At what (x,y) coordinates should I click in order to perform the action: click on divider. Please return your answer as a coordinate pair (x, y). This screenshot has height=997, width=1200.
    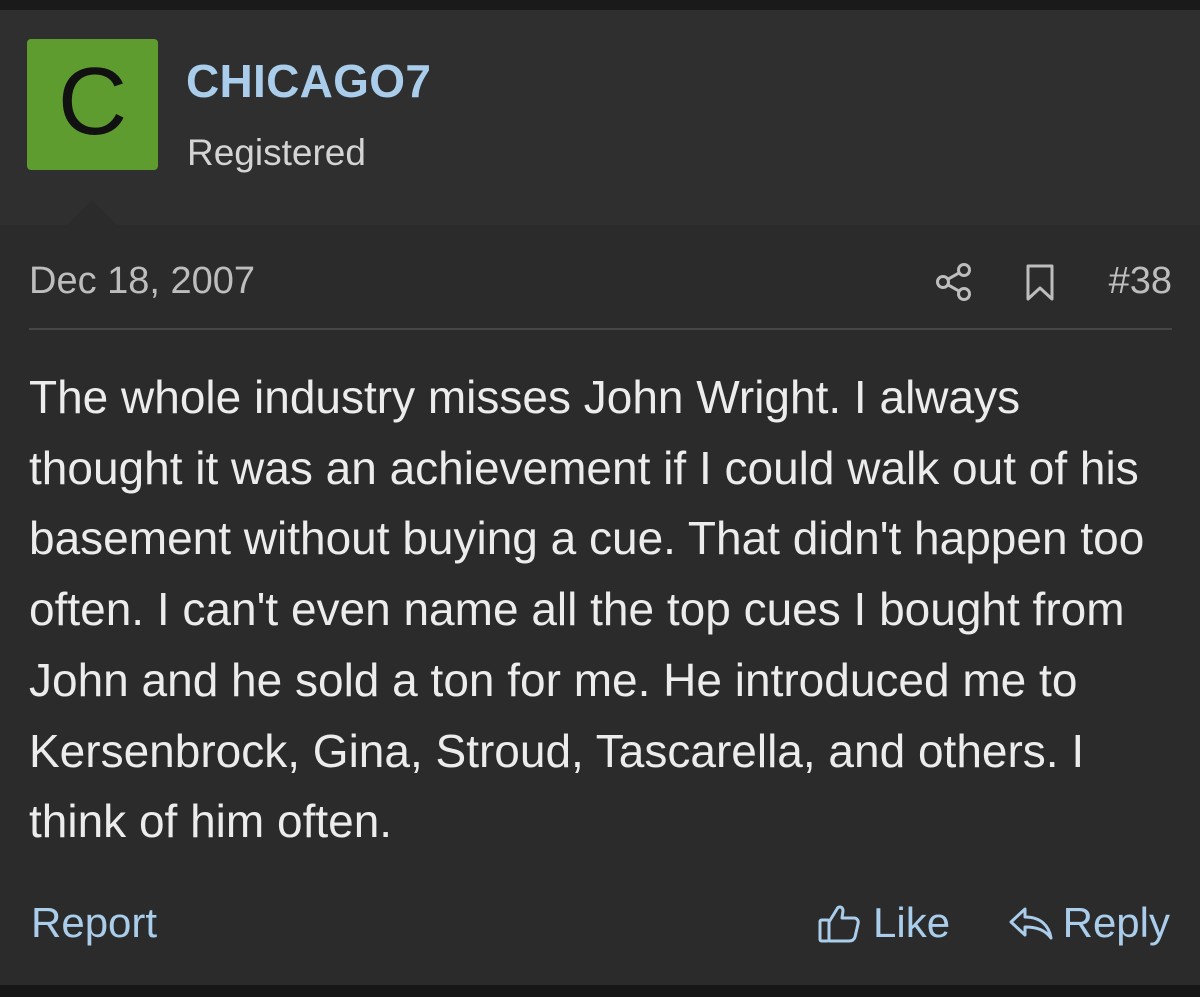
    Looking at the image, I should click on (600, 329).